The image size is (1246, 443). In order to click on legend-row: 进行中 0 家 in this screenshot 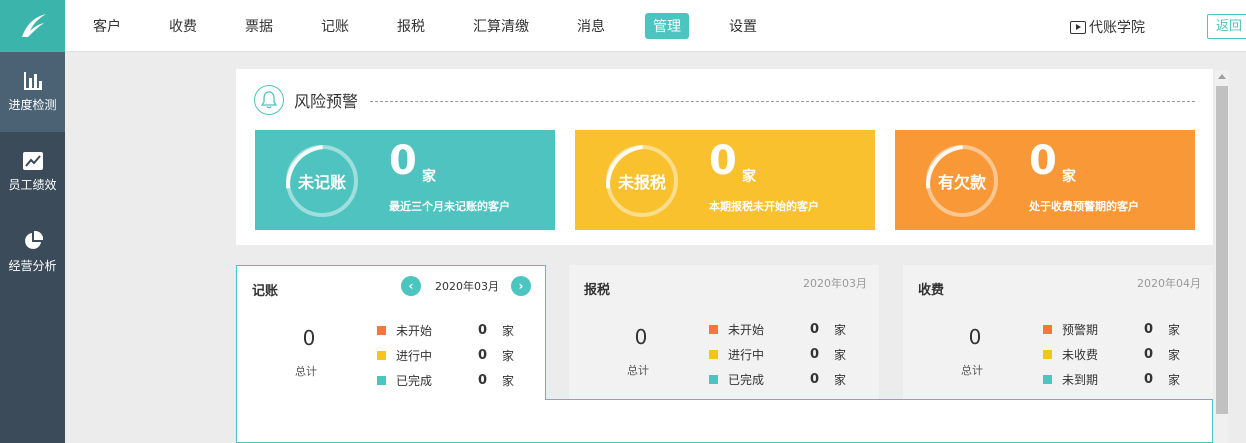, I will do `click(777, 354)`.